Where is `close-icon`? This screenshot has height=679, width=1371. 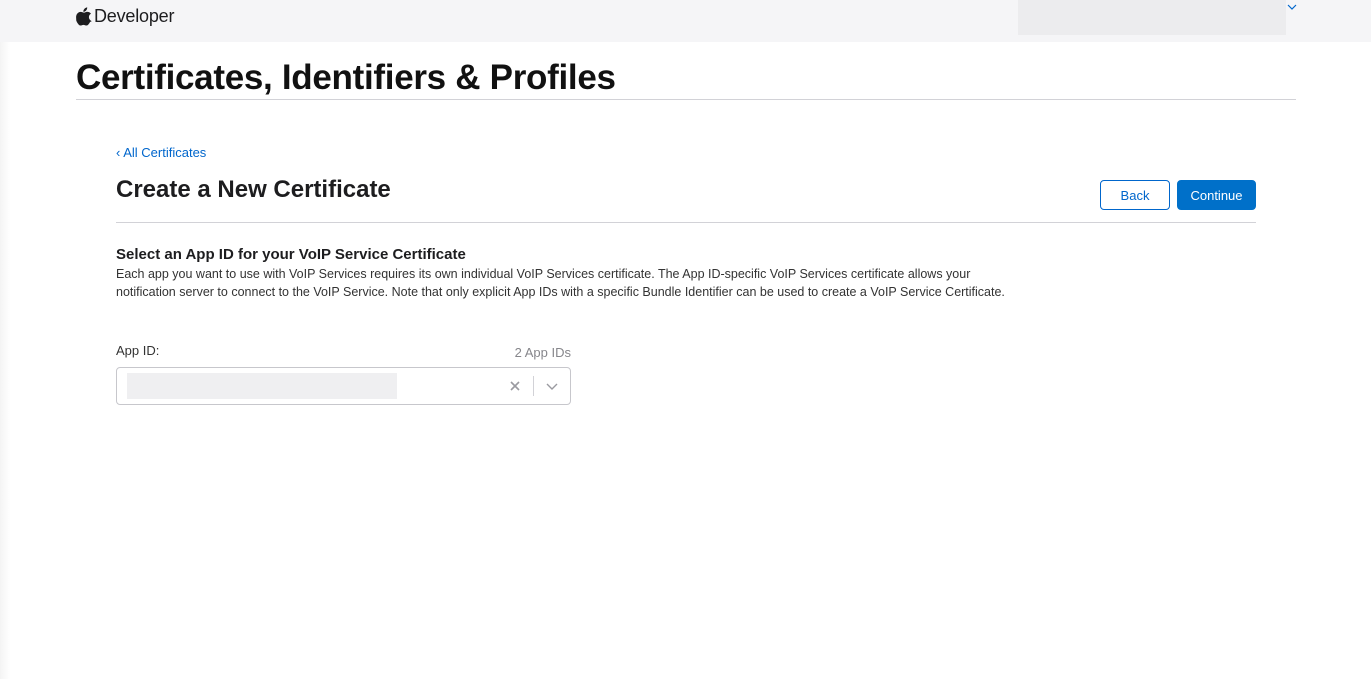
close-icon is located at coordinates (515, 386).